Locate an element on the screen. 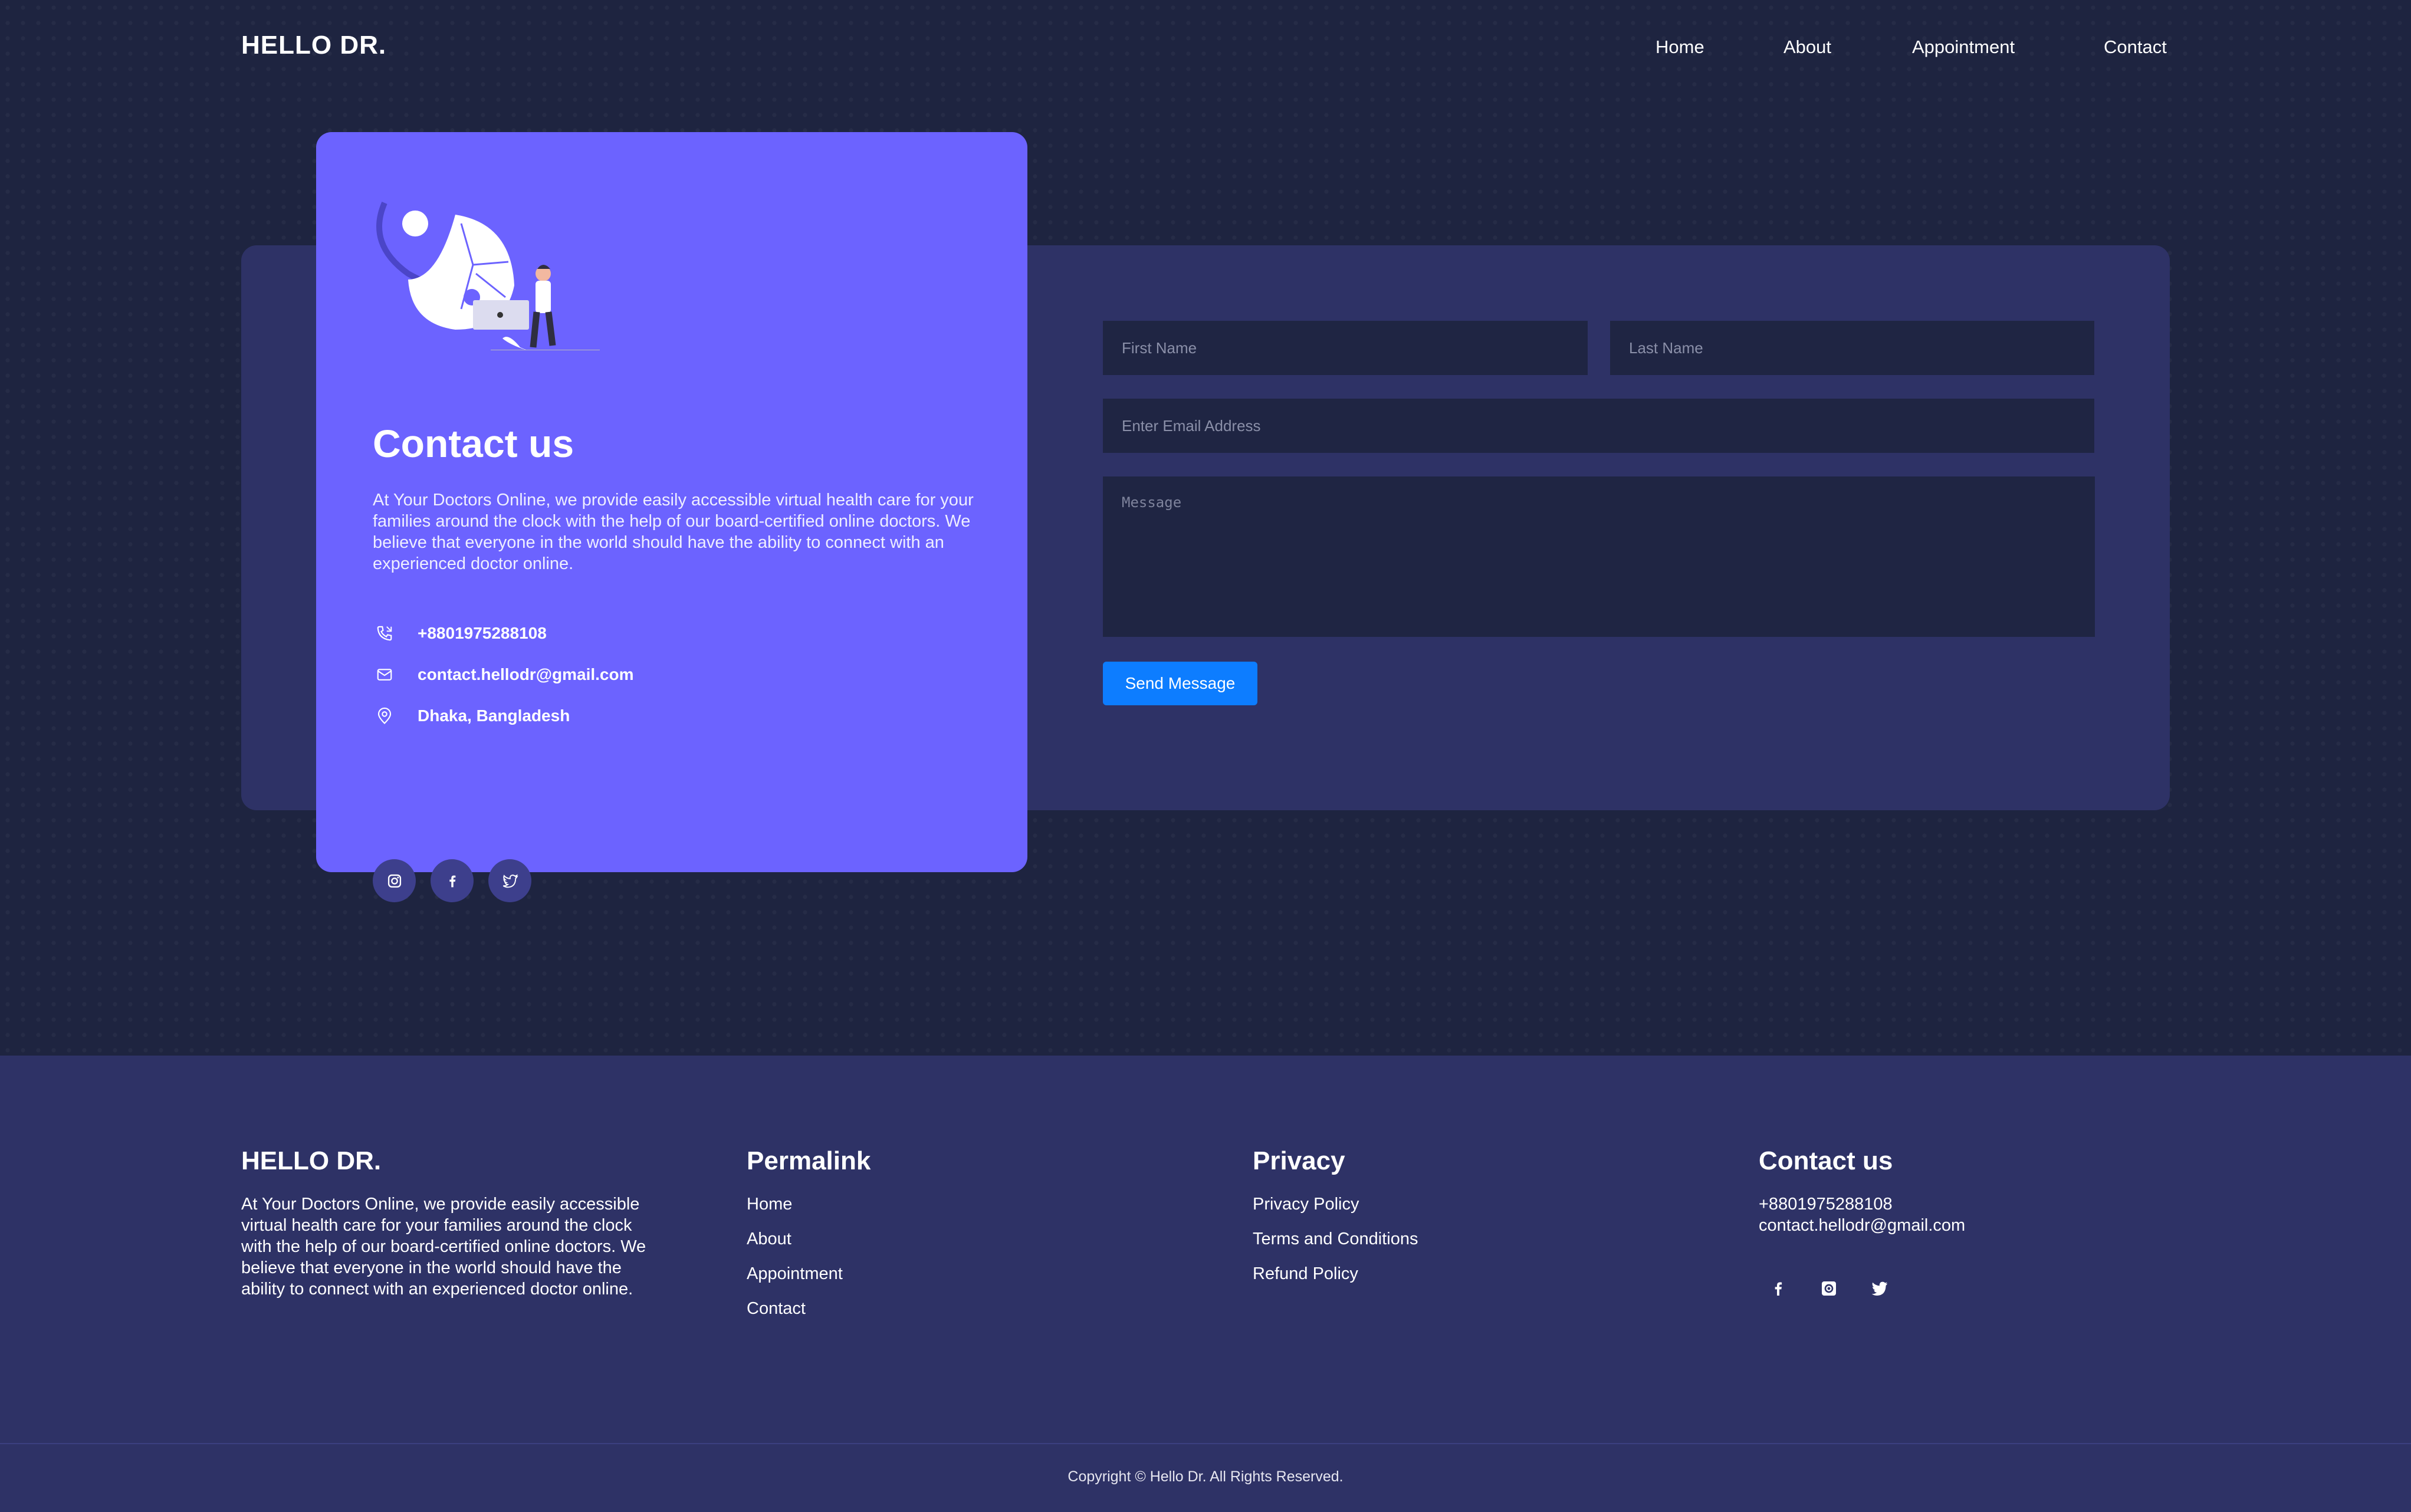 The width and height of the screenshot is (2411, 1512). footer-permalink-title: Permalink is located at coordinates (809, 1160).